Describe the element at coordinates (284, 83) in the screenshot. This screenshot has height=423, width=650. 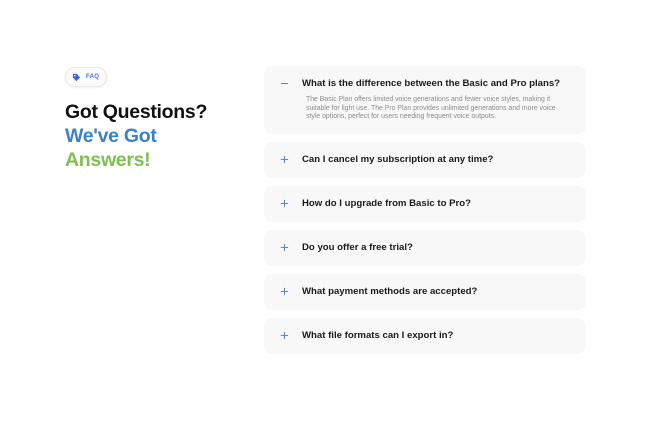
I see `minus-icon` at that location.